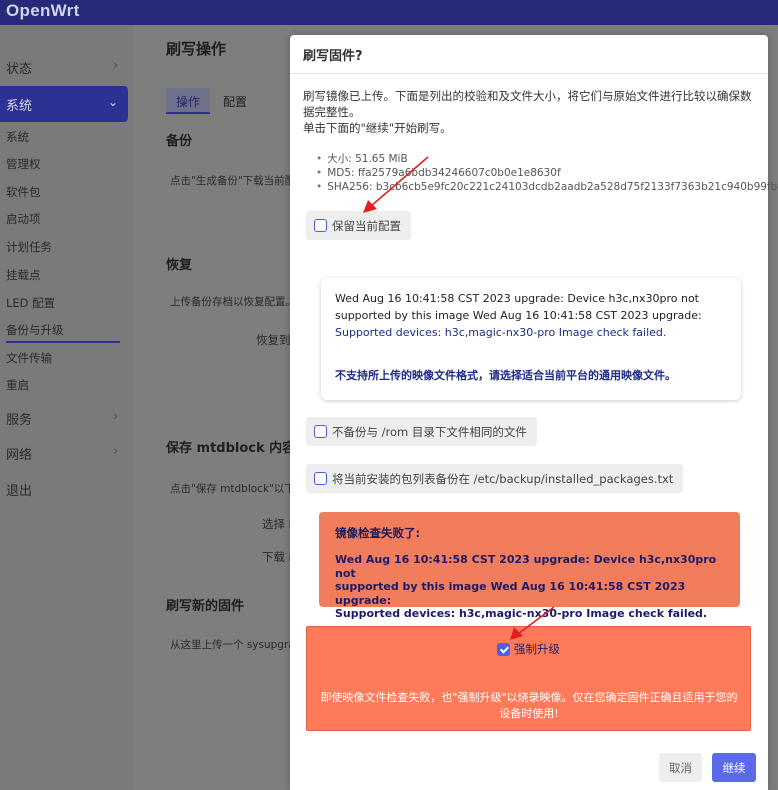  What do you see at coordinates (64, 453) in the screenshot?
I see `sidebar-item-network: 网络 ›` at bounding box center [64, 453].